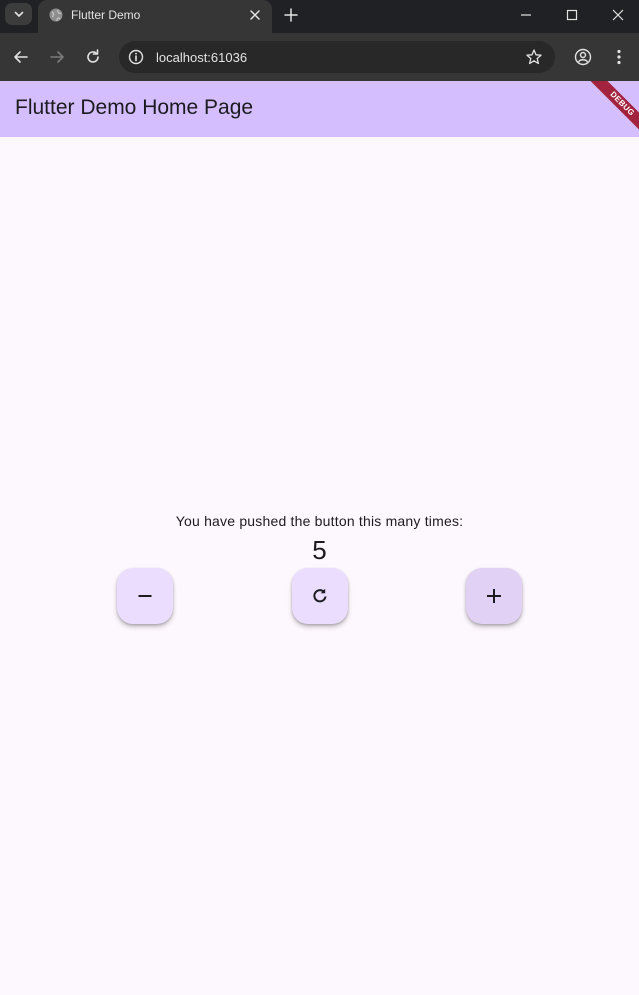 The height and width of the screenshot is (995, 639). I want to click on app-bar: Flutter Demo Home Page, so click(319, 109).